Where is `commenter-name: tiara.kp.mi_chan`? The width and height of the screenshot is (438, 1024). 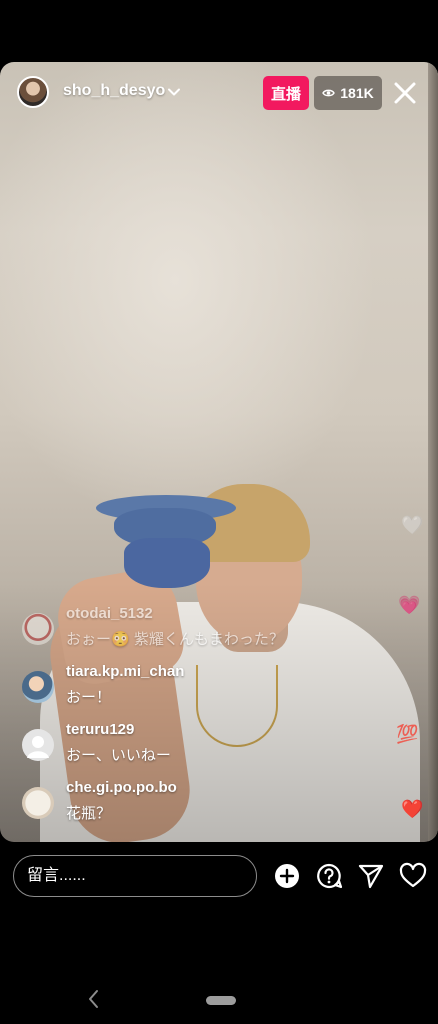
commenter-name: tiara.kp.mi_chan is located at coordinates (125, 671).